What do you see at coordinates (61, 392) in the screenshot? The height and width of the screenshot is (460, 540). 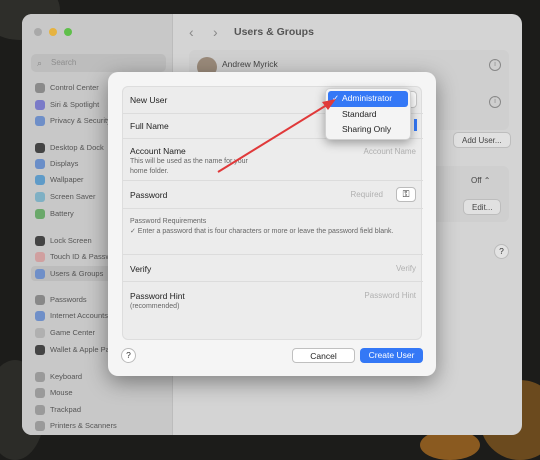 I see `sidebar-item-label: Mouse` at bounding box center [61, 392].